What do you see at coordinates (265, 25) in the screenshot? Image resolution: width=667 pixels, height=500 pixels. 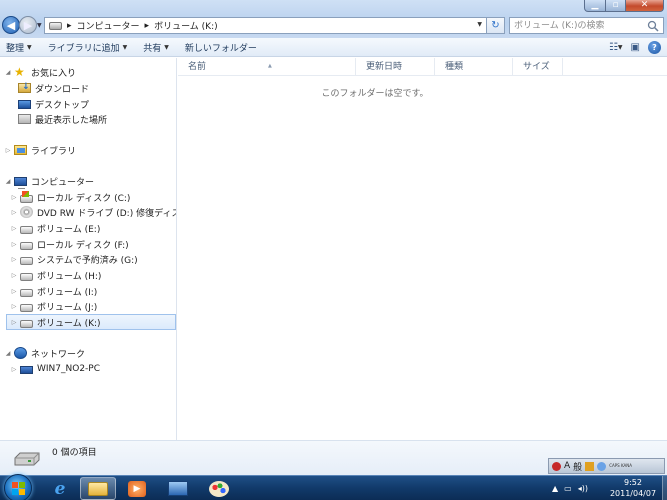 I see `address-bar: ▸ コンピューター ▸ ボリューム (K:) ▼` at bounding box center [265, 25].